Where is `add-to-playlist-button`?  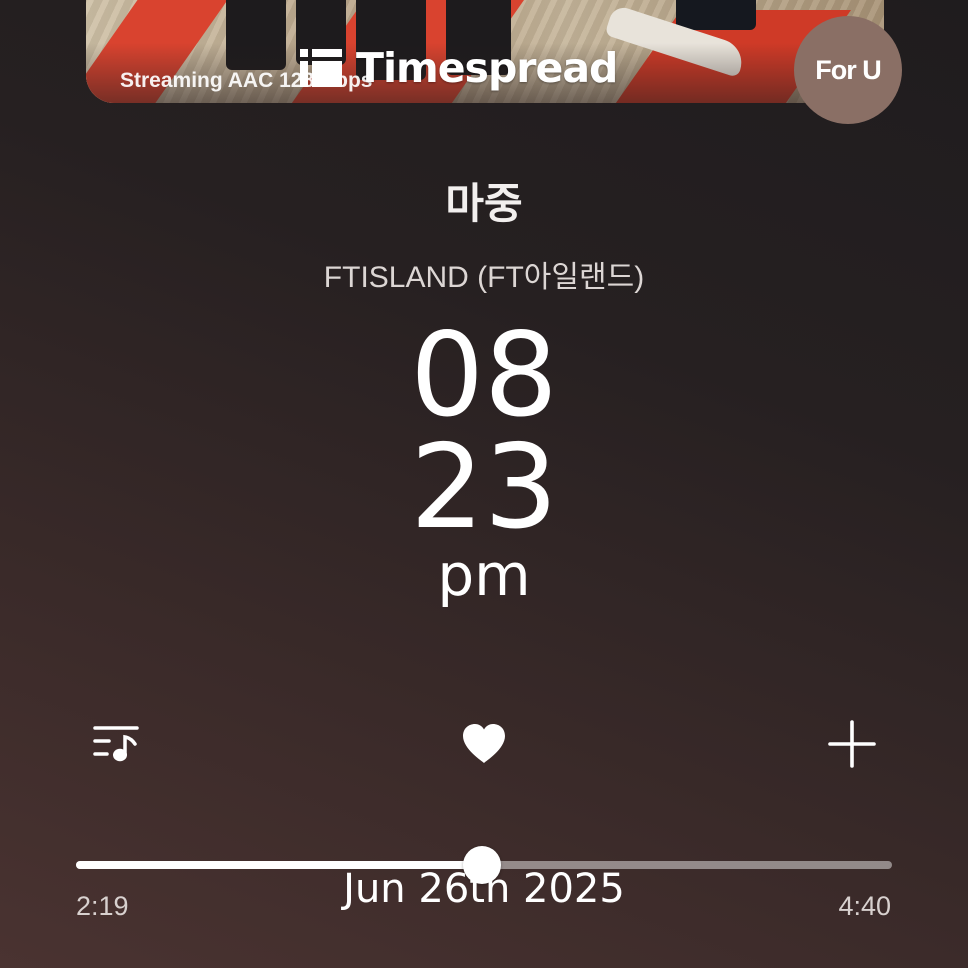
add-to-playlist-button is located at coordinates (852, 744).